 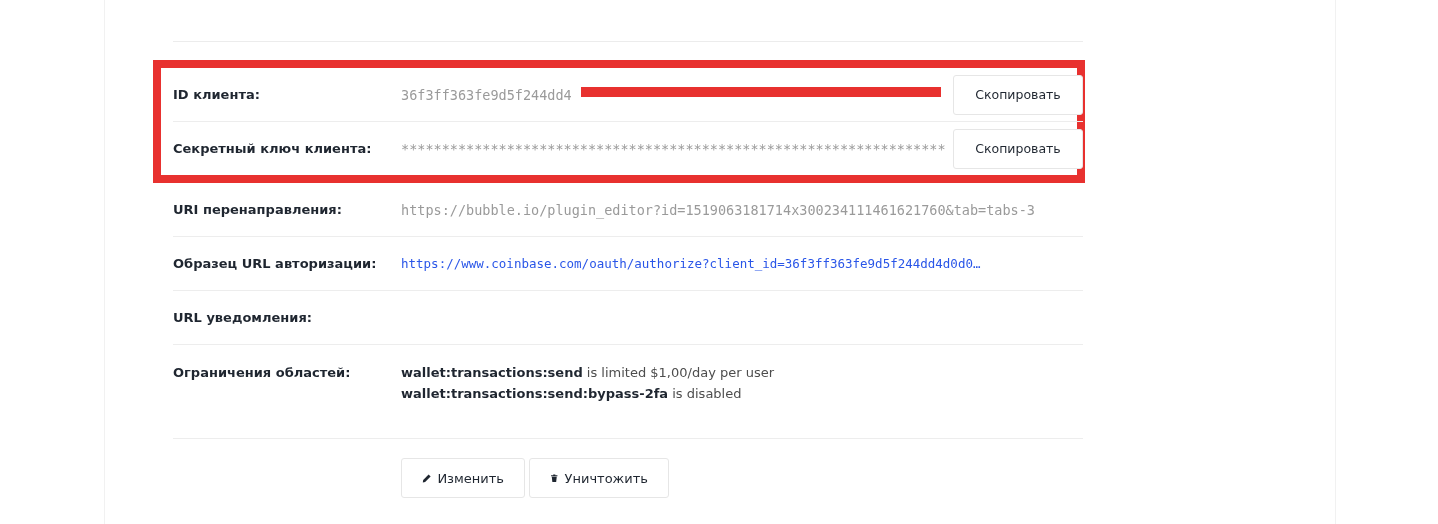 I want to click on scope-text: wallet:transactions:send:bypass-2fa is disabled, so click(x=572, y=393).